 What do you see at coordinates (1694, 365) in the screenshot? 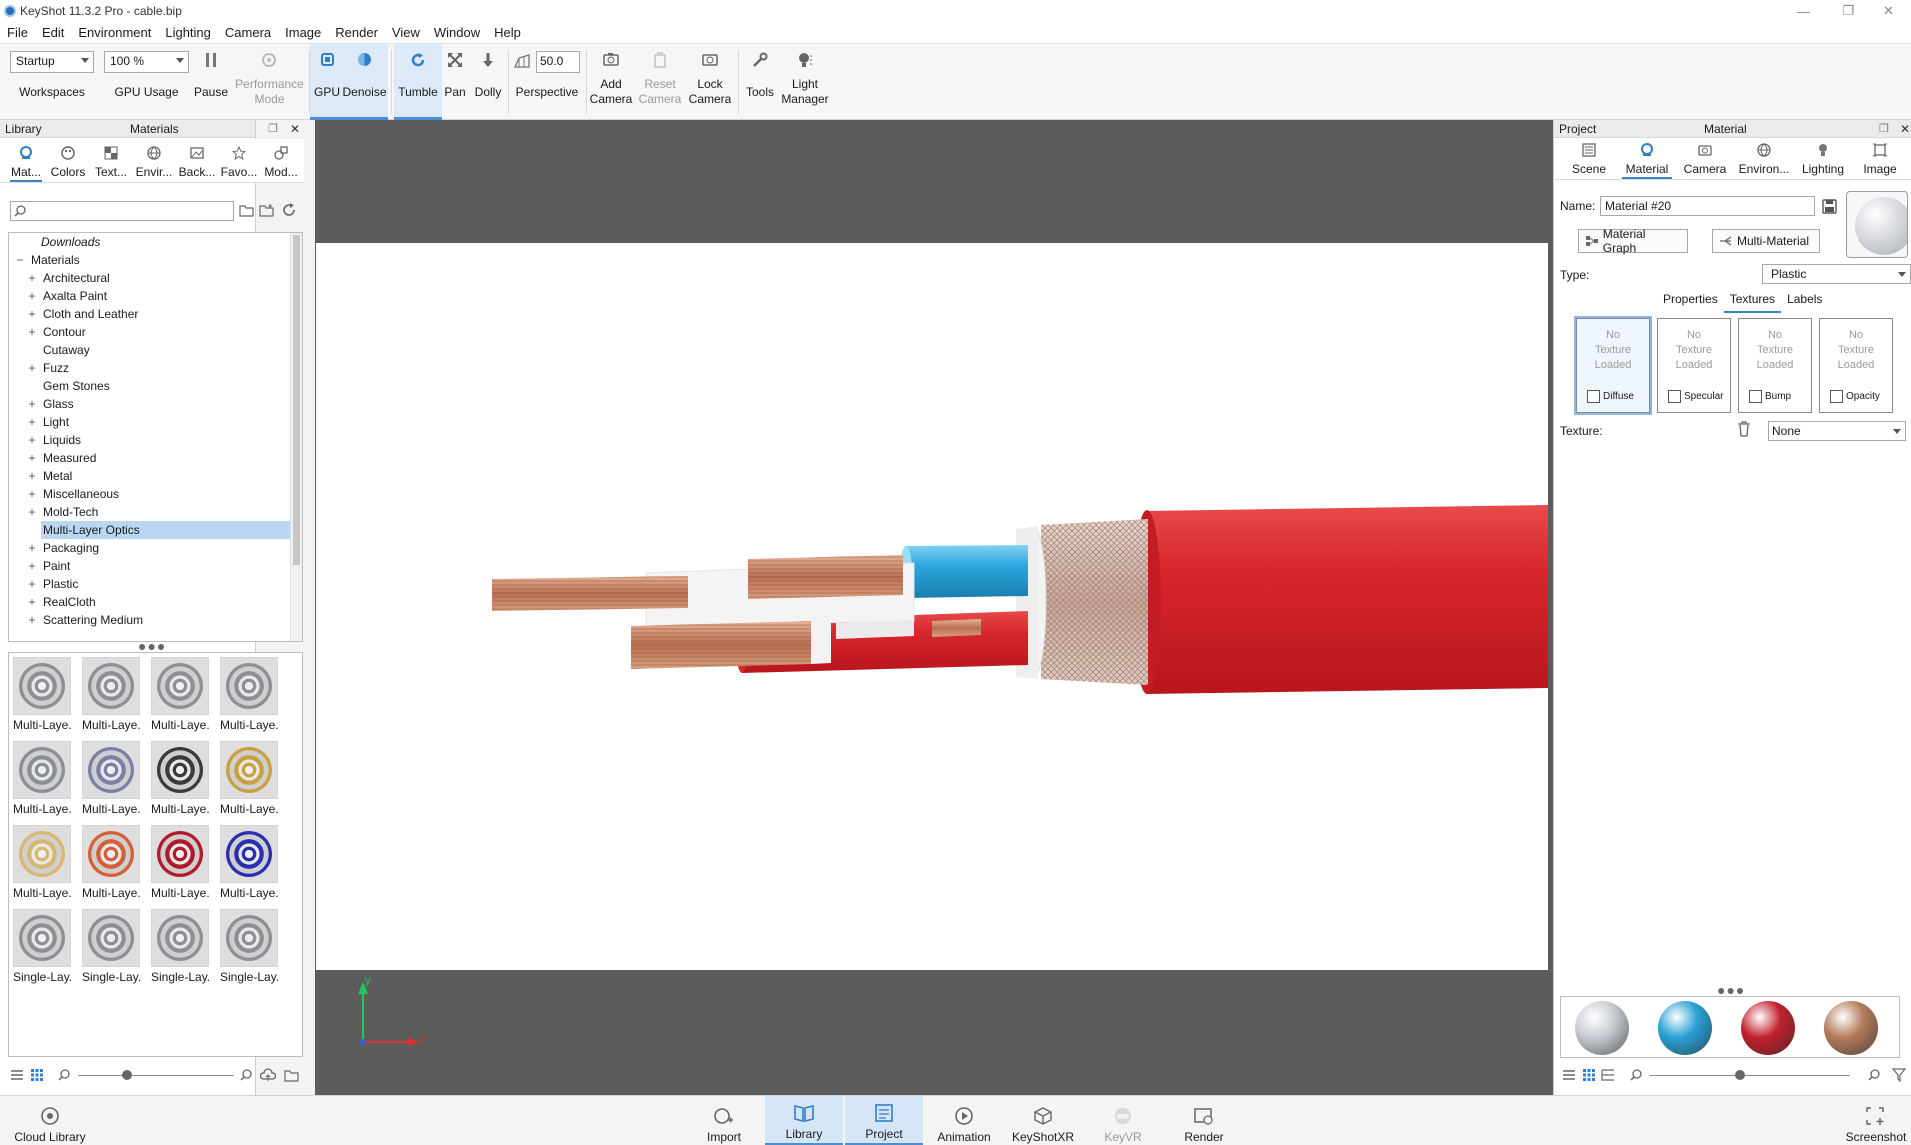
I see `texture-slot: No Texture Loaded Specular` at bounding box center [1694, 365].